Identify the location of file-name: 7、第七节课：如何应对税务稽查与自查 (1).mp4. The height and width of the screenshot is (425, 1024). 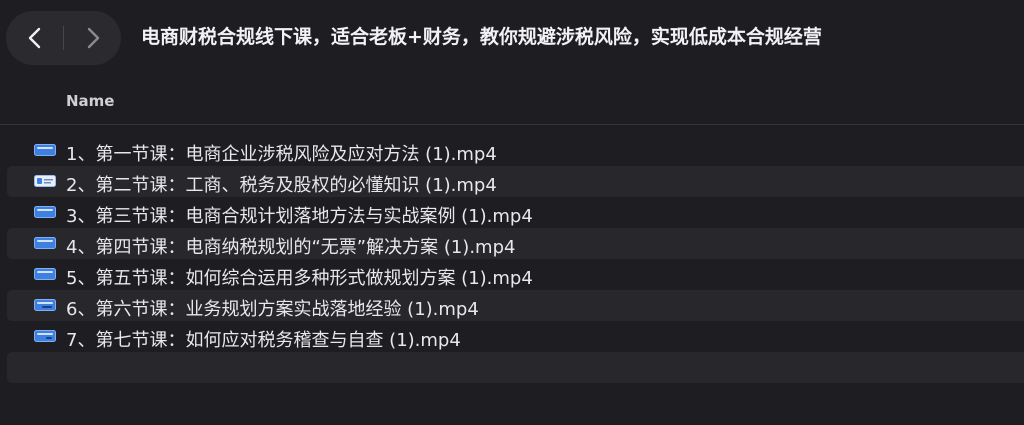
(263, 340).